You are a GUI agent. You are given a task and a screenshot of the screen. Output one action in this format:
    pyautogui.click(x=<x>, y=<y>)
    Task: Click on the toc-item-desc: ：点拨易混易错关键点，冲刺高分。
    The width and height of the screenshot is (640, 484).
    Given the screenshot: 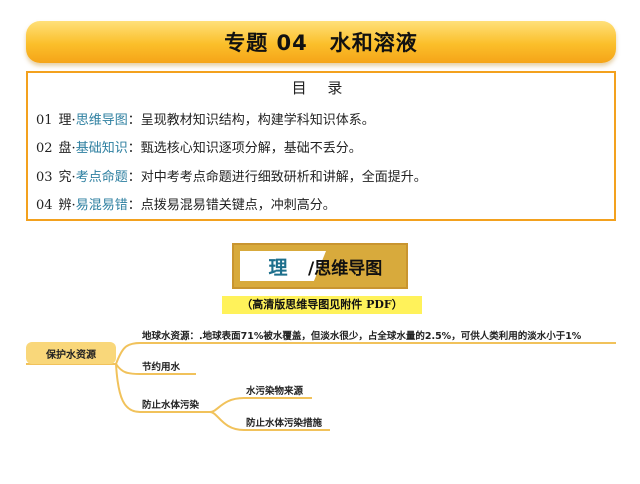 What is the action you would take?
    pyautogui.click(x=231, y=205)
    